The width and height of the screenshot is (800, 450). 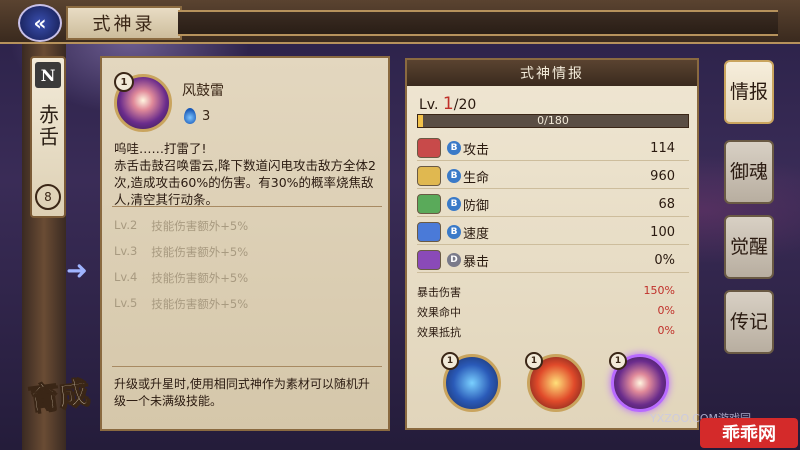 I want to click on back-arrow-icon: «, so click(x=40, y=23).